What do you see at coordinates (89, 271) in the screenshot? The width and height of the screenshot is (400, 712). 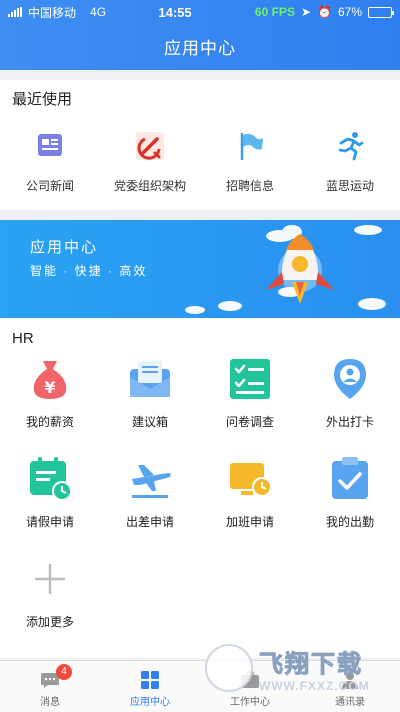 I see `banner-subtitle: 智能 · 快捷 · 高效` at bounding box center [89, 271].